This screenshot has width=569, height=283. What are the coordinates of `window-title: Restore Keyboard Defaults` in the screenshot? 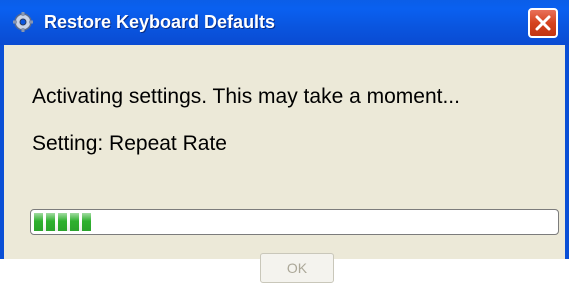 It's located at (160, 22).